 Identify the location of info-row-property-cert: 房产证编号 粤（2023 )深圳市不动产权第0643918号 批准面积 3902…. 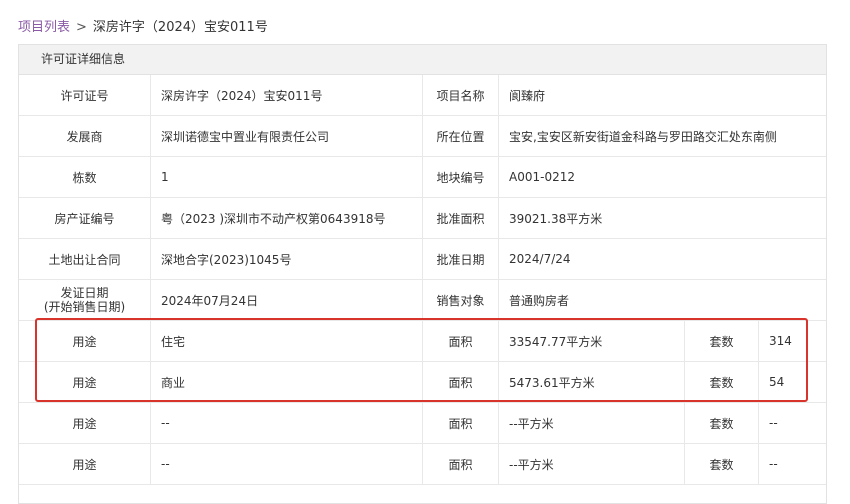
(422, 218).